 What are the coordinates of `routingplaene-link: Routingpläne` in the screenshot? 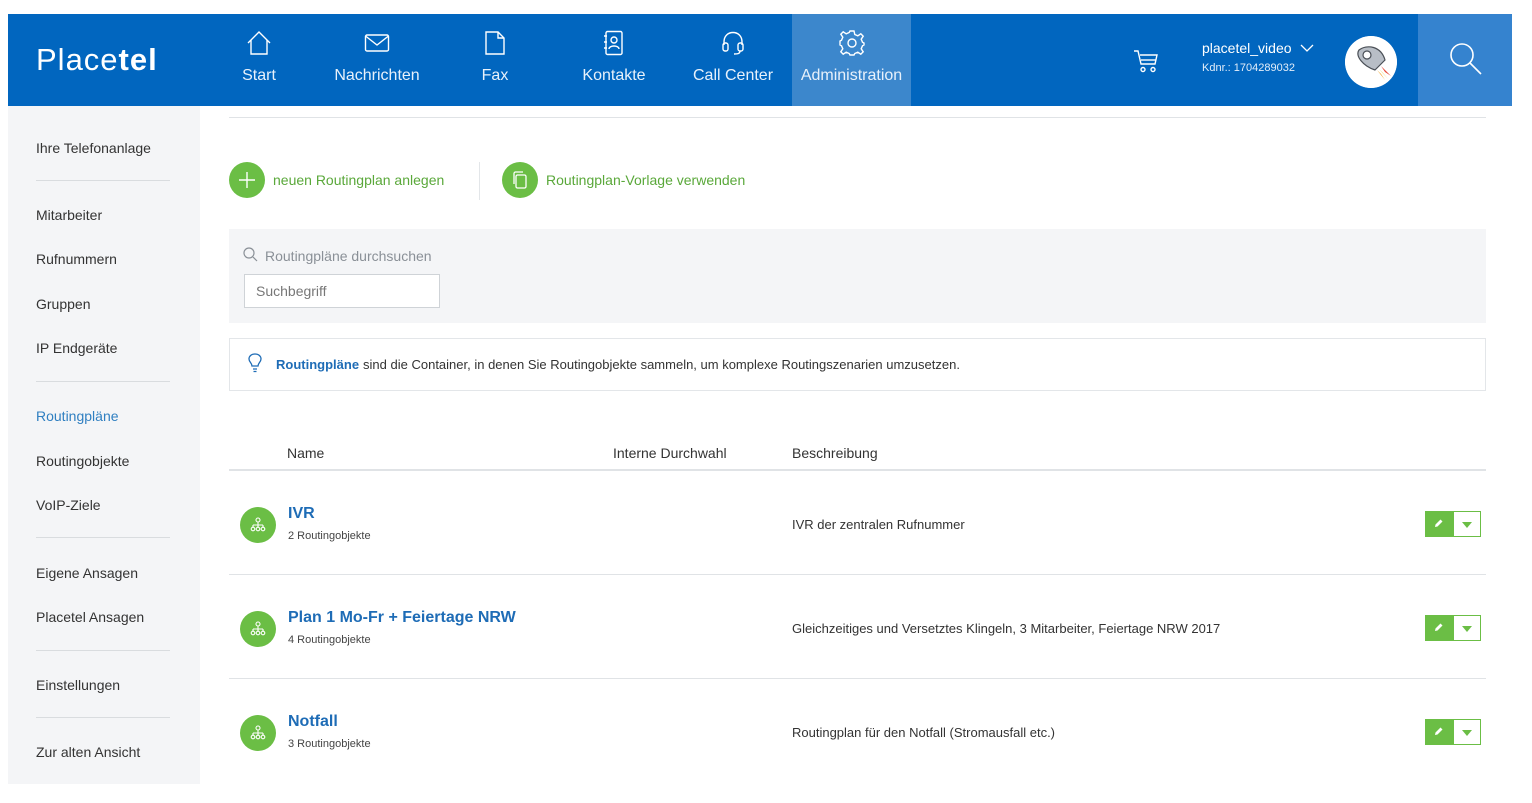 It's located at (317, 364).